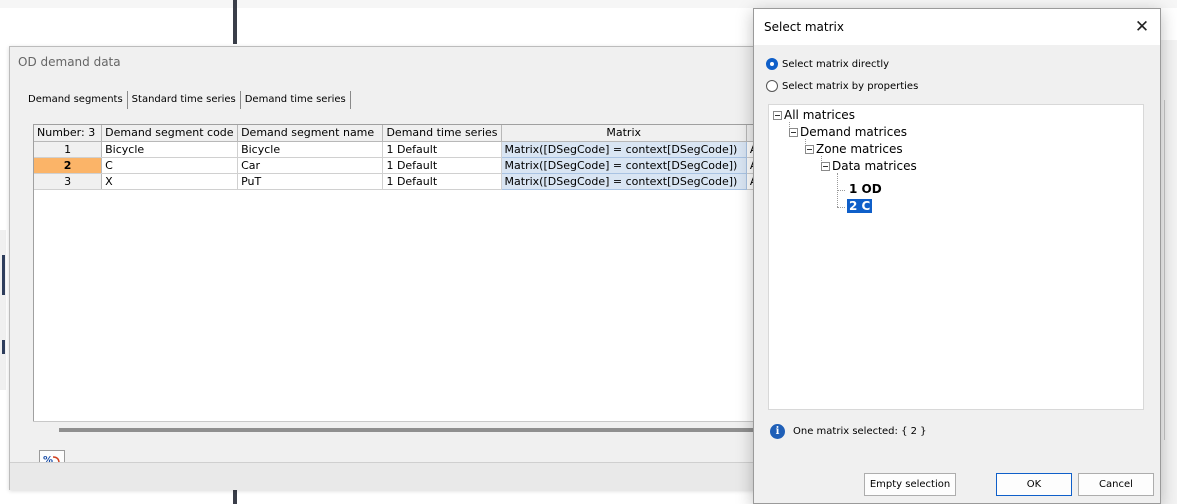 This screenshot has height=504, width=1177. I want to click on radio-select-by-properties: Select matrix by properties, so click(842, 86).